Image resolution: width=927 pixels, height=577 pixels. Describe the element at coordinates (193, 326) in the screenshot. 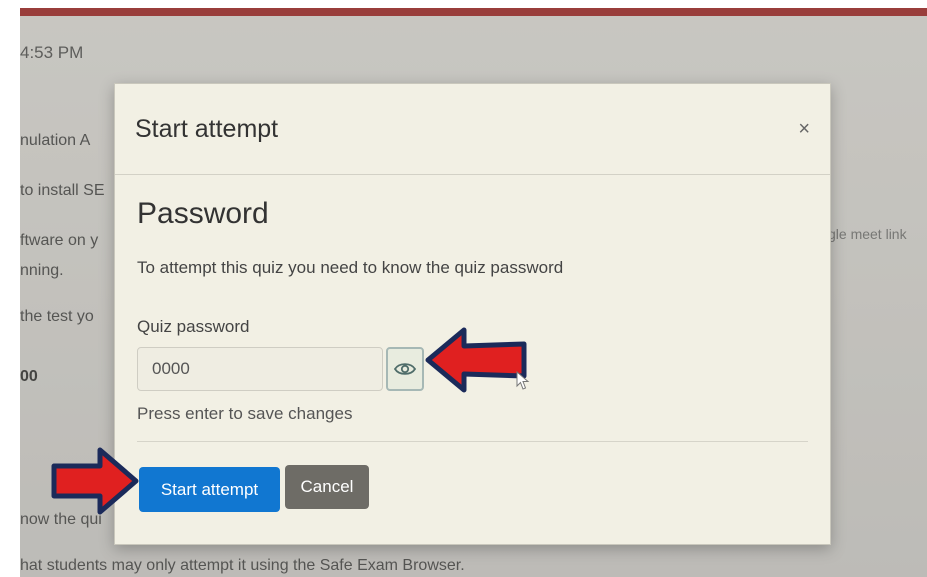

I see `quiz-password-label: Quiz password` at that location.